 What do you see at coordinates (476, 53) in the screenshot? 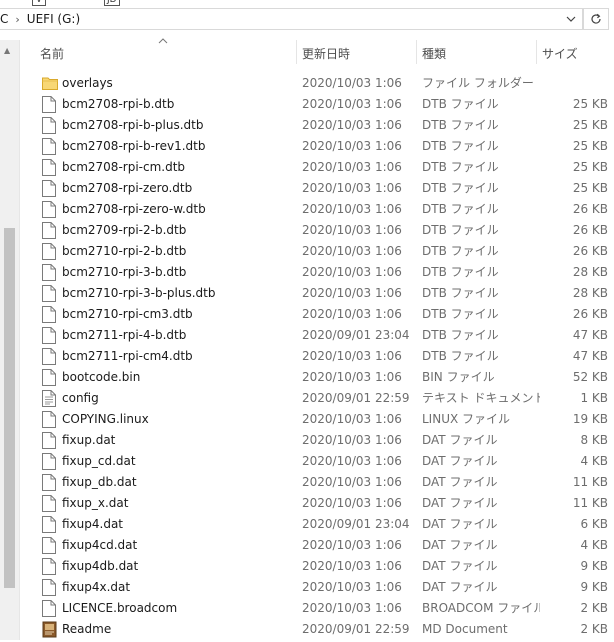
I see `column-header-type: 種類` at bounding box center [476, 53].